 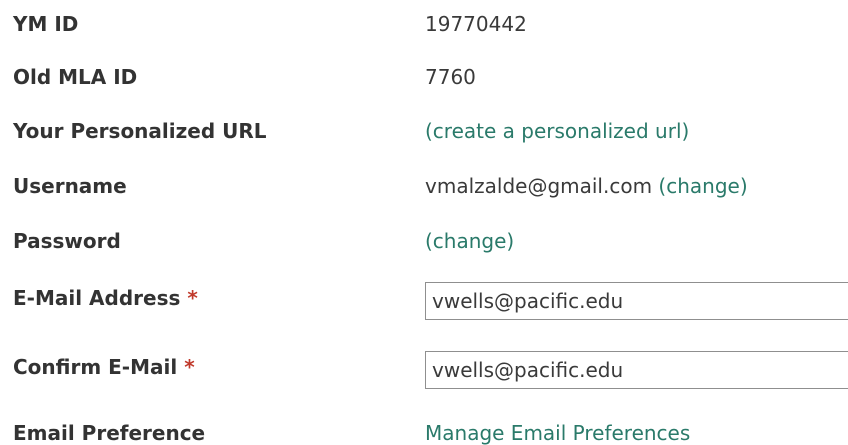 What do you see at coordinates (97, 298) in the screenshot?
I see `email-label: E-Mail Address` at bounding box center [97, 298].